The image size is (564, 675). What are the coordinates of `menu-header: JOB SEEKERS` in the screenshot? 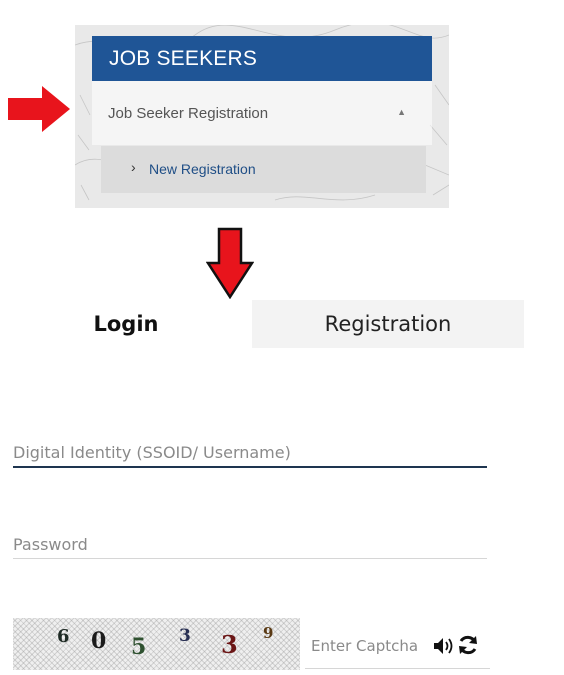 It's located at (262, 58).